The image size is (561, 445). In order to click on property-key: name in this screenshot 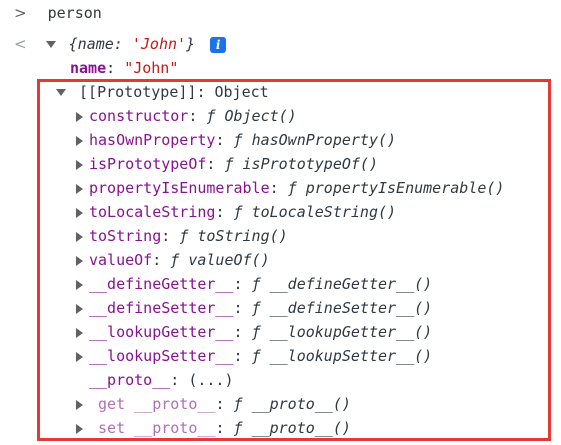, I will do `click(88, 68)`.